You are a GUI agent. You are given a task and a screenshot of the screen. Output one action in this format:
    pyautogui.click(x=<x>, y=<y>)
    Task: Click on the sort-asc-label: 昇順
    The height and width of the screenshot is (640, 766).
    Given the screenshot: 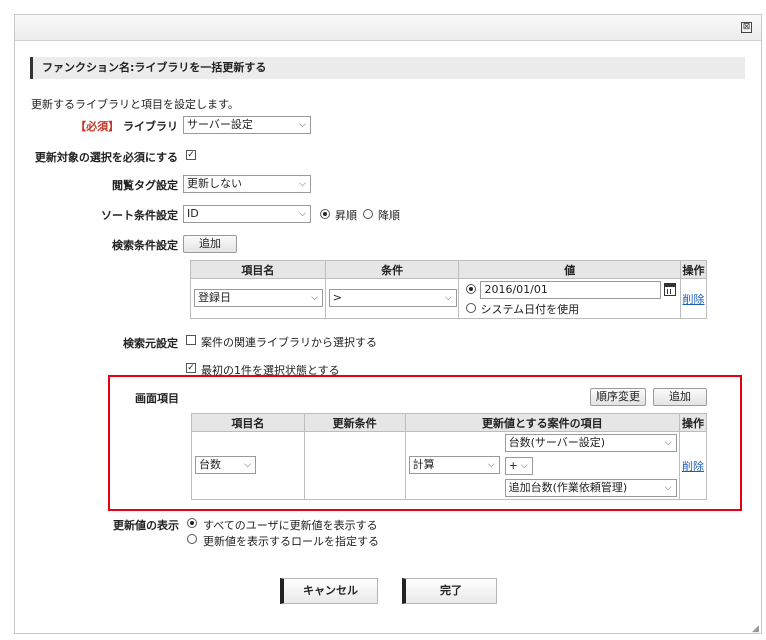 What is the action you would take?
    pyautogui.click(x=346, y=215)
    